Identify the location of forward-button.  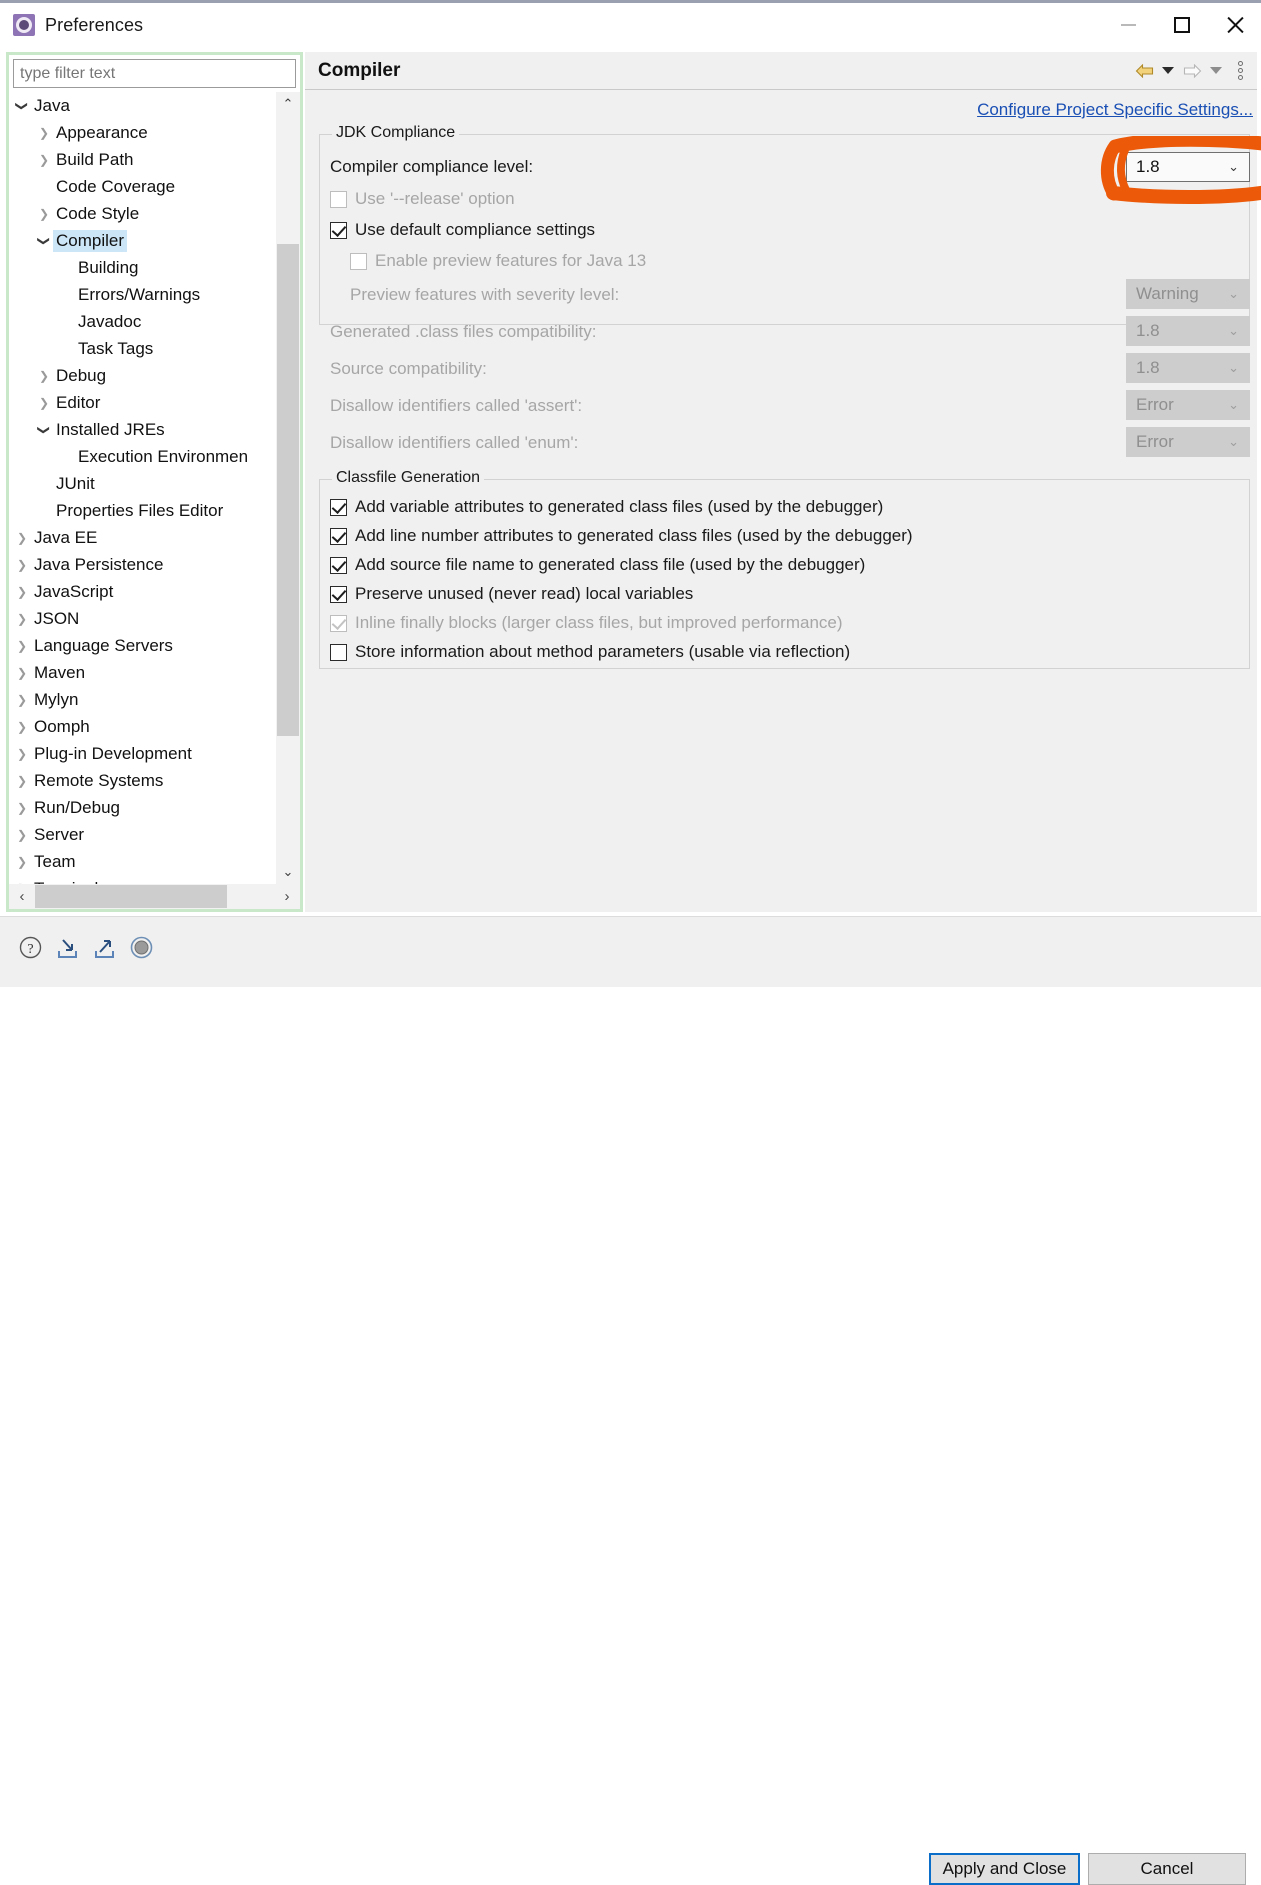
(1192, 71).